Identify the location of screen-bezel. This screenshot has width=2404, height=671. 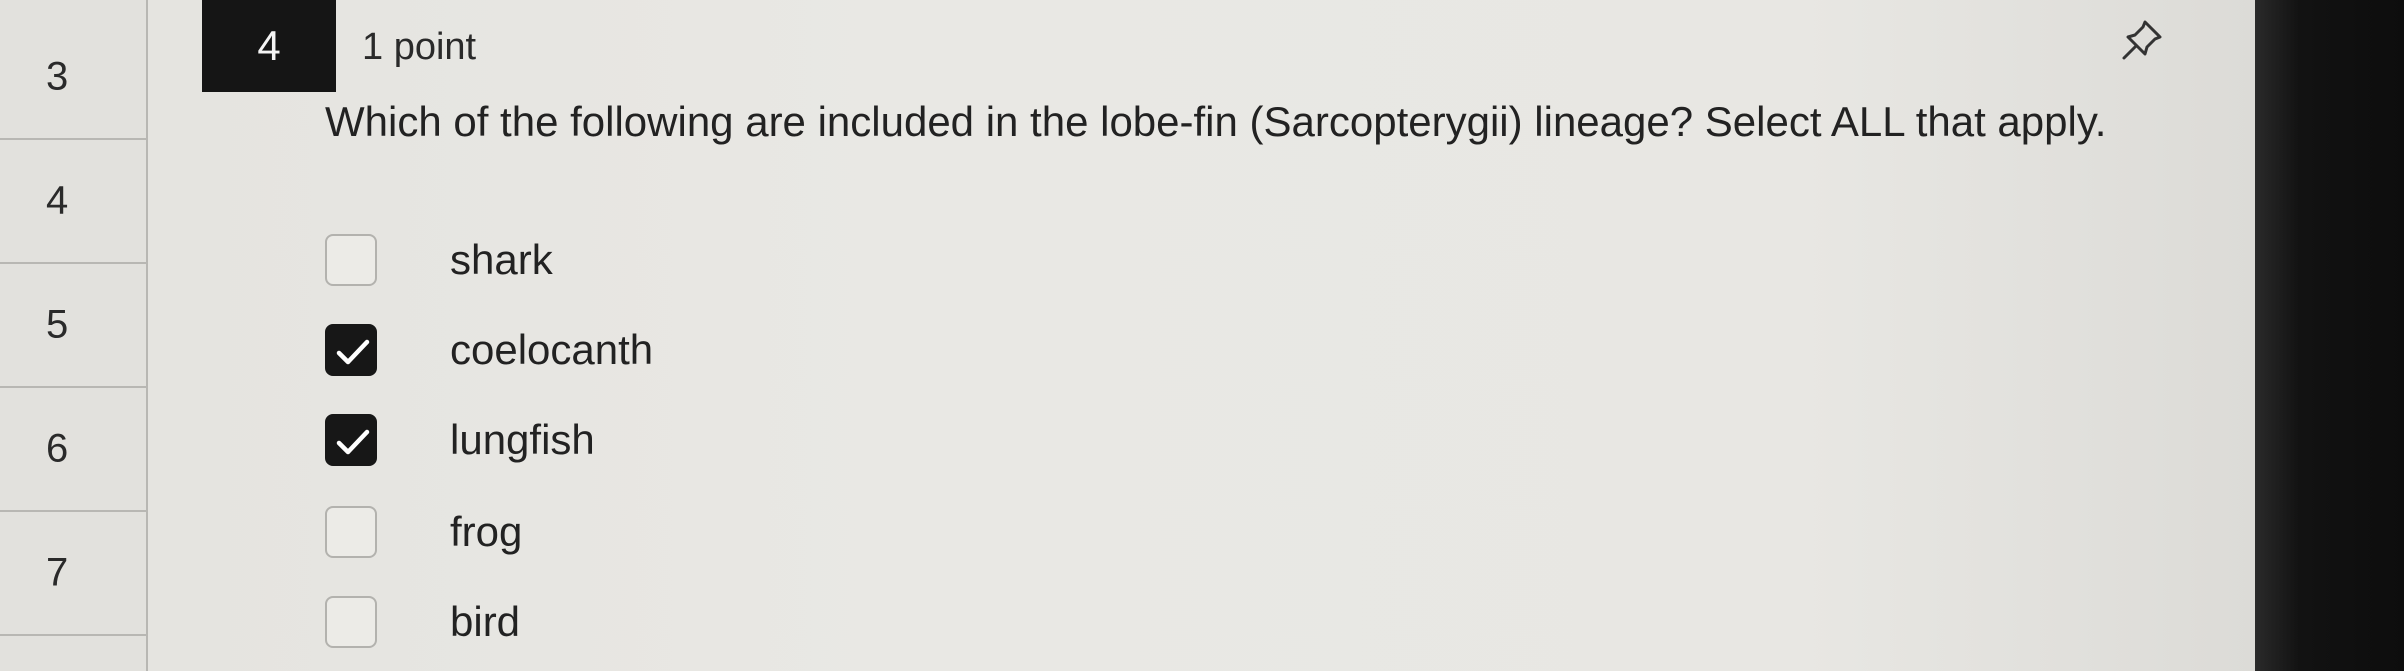
(2329, 335).